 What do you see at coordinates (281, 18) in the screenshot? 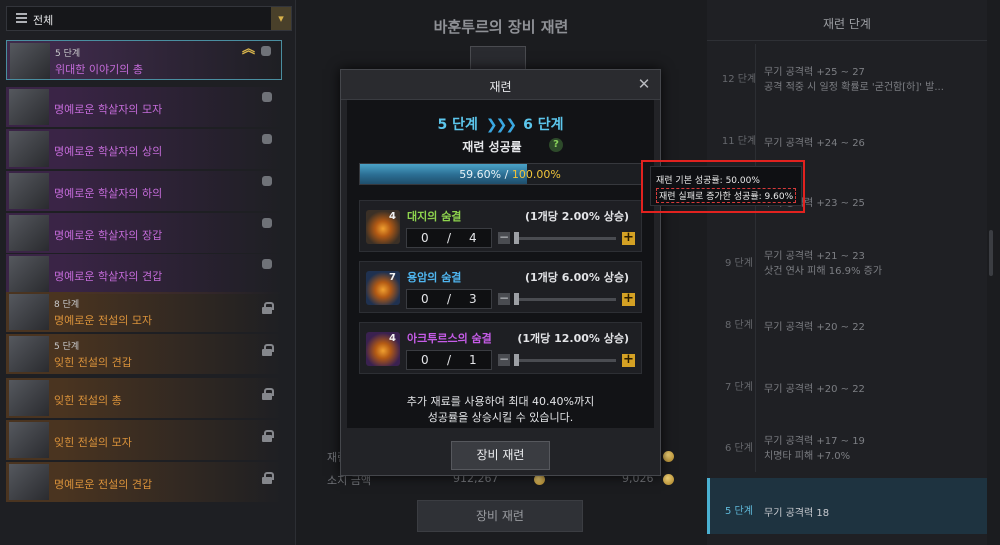
I see `chevron-down-icon: ▾` at bounding box center [281, 18].